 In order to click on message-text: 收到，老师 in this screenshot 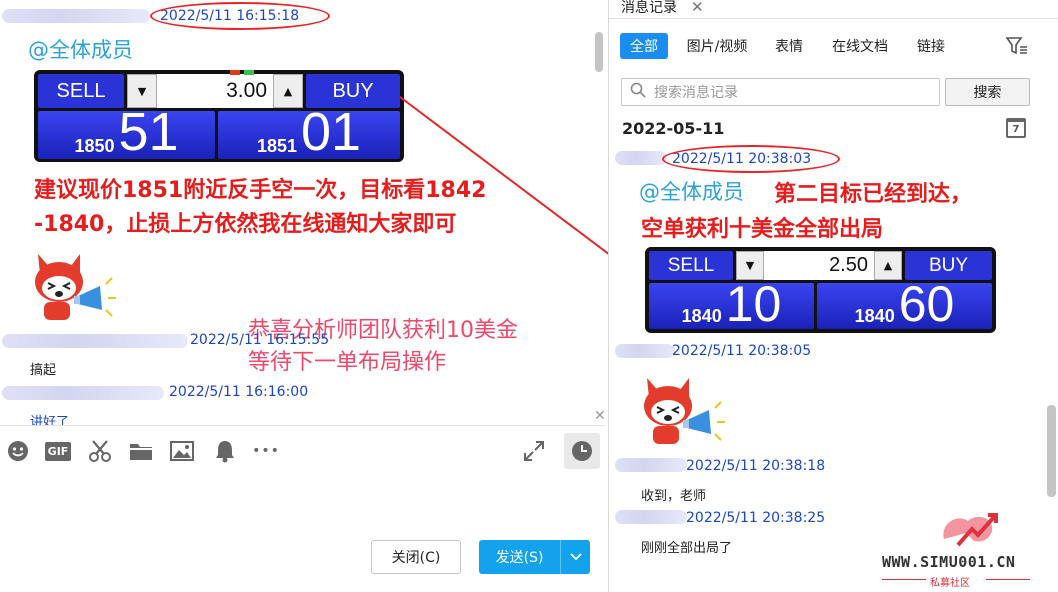, I will do `click(674, 496)`.